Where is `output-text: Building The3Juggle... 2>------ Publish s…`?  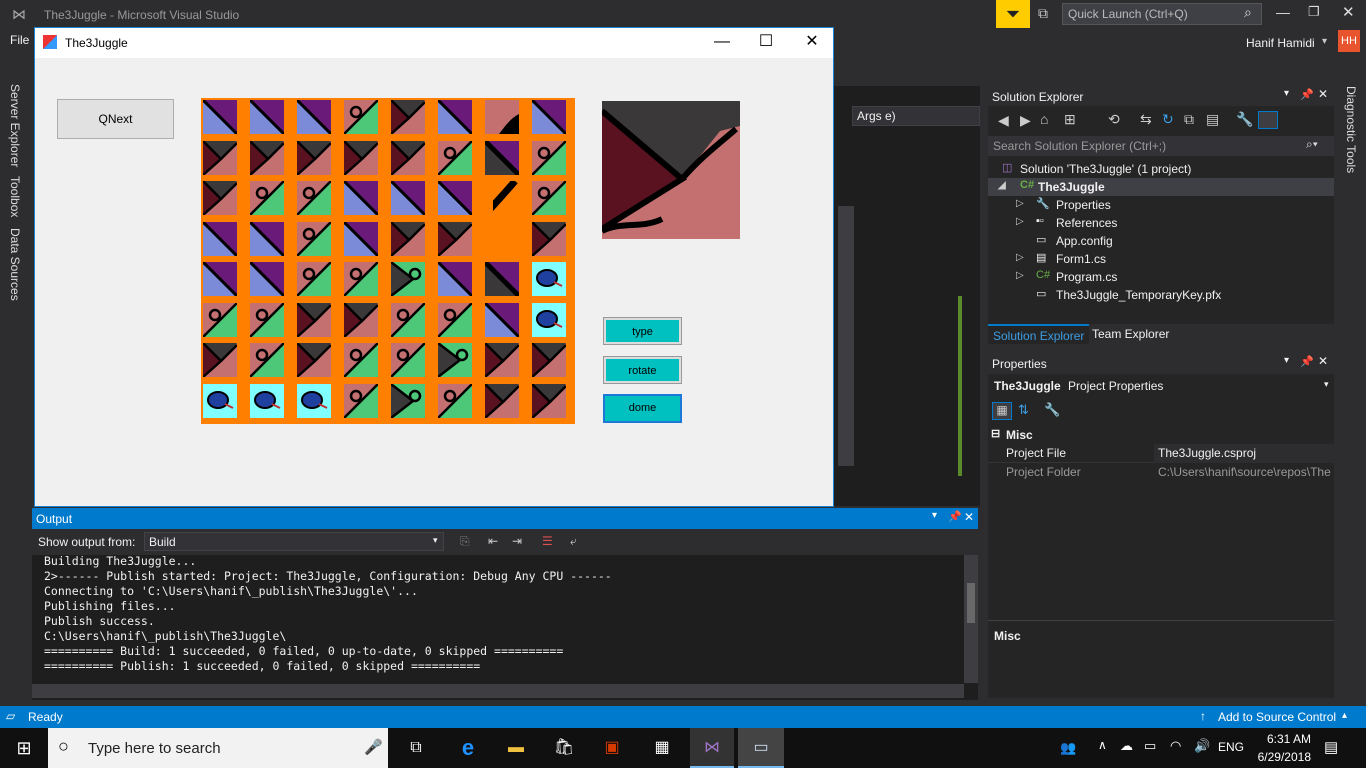
output-text: Building The3Juggle... 2>------ Publish s… is located at coordinates (501, 619).